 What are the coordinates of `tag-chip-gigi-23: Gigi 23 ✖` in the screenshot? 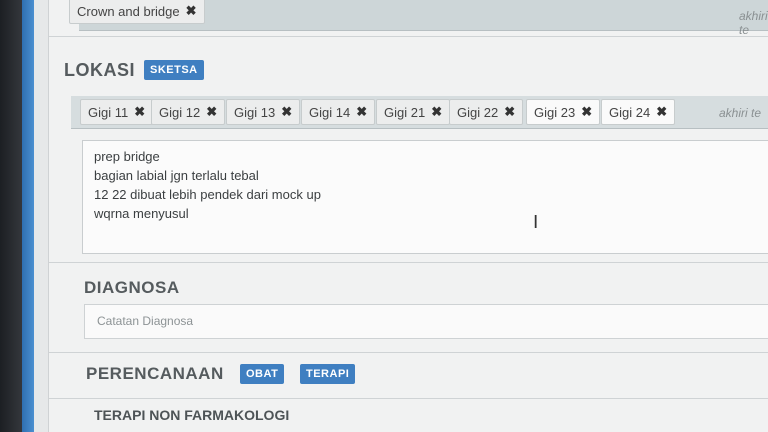 It's located at (563, 112).